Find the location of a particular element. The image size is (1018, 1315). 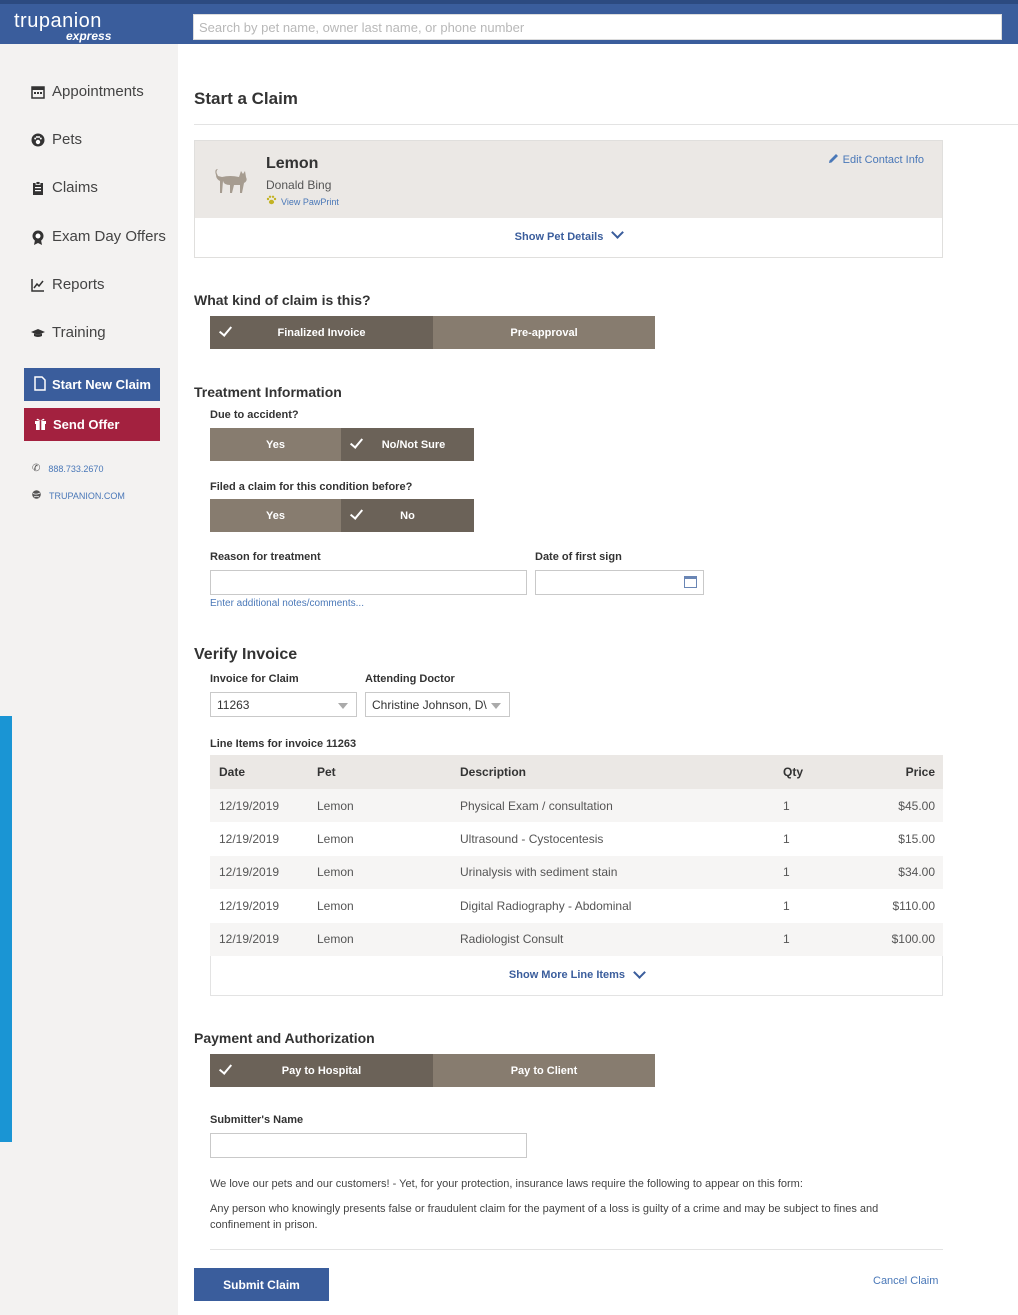

cell-description: Digital Radiography - Abdominal is located at coordinates (546, 905).